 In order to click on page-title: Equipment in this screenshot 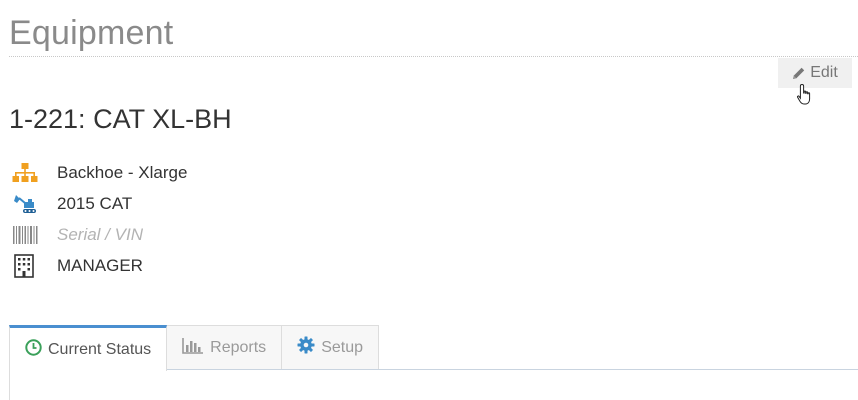, I will do `click(91, 33)`.